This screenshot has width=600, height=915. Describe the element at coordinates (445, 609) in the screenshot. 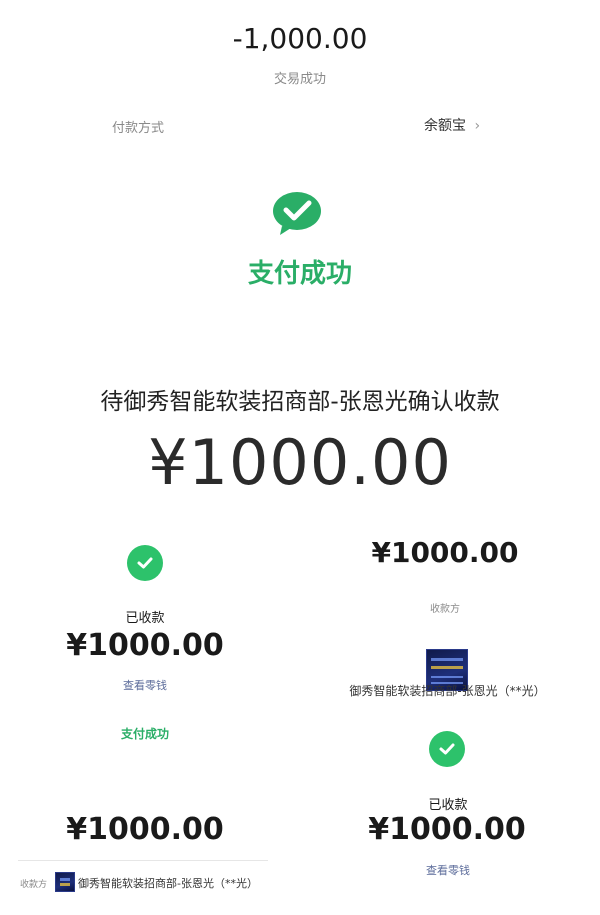

I see `right-payee-label: 收款方` at that location.